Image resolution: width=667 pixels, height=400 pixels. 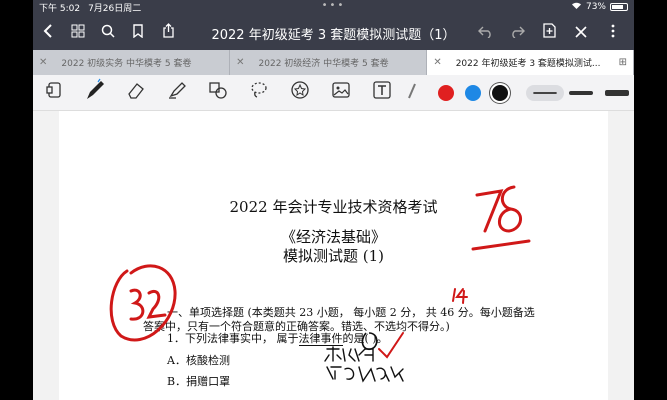 I want to click on tab-initial-economics: ✕ 2022 初级经济 中华模考 5 套卷, so click(x=329, y=62).